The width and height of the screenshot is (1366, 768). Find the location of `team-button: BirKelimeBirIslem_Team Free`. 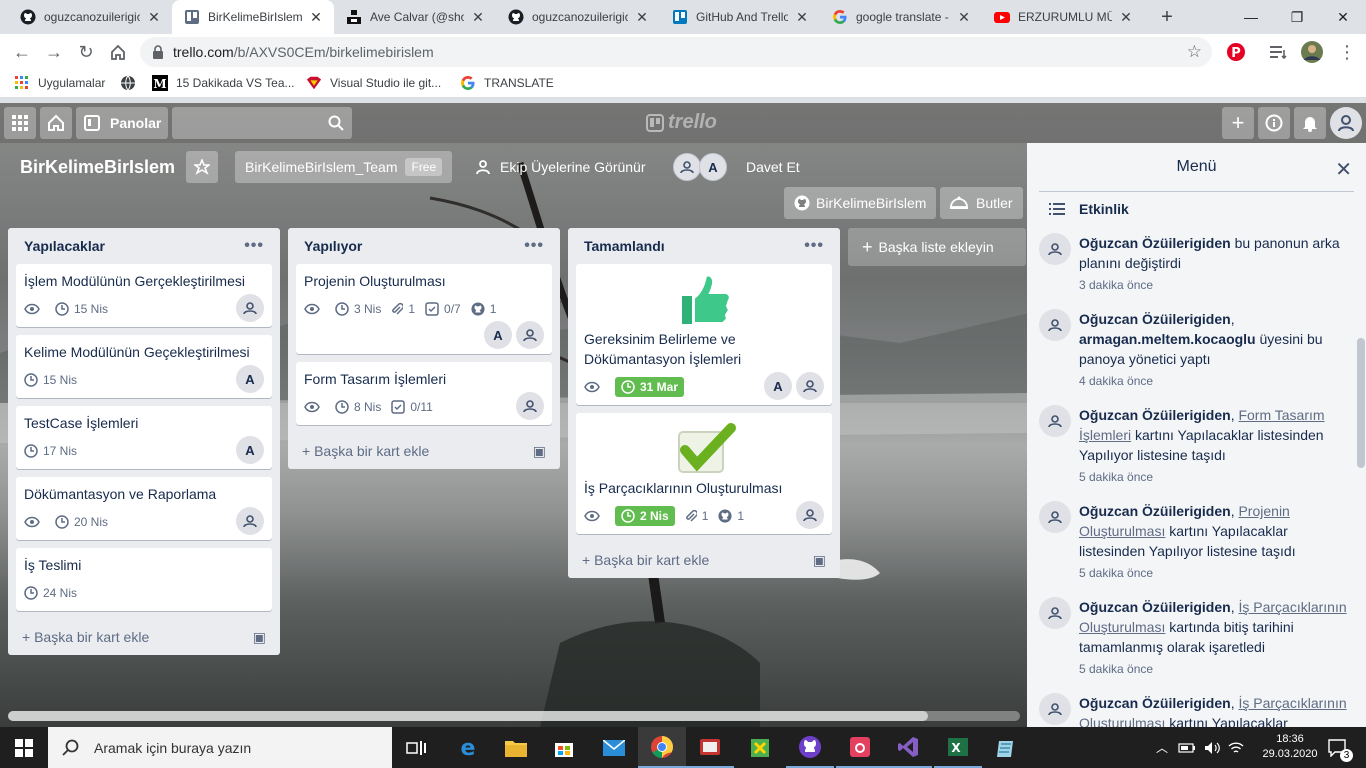

team-button: BirKelimeBirIslem_Team Free is located at coordinates (344, 167).